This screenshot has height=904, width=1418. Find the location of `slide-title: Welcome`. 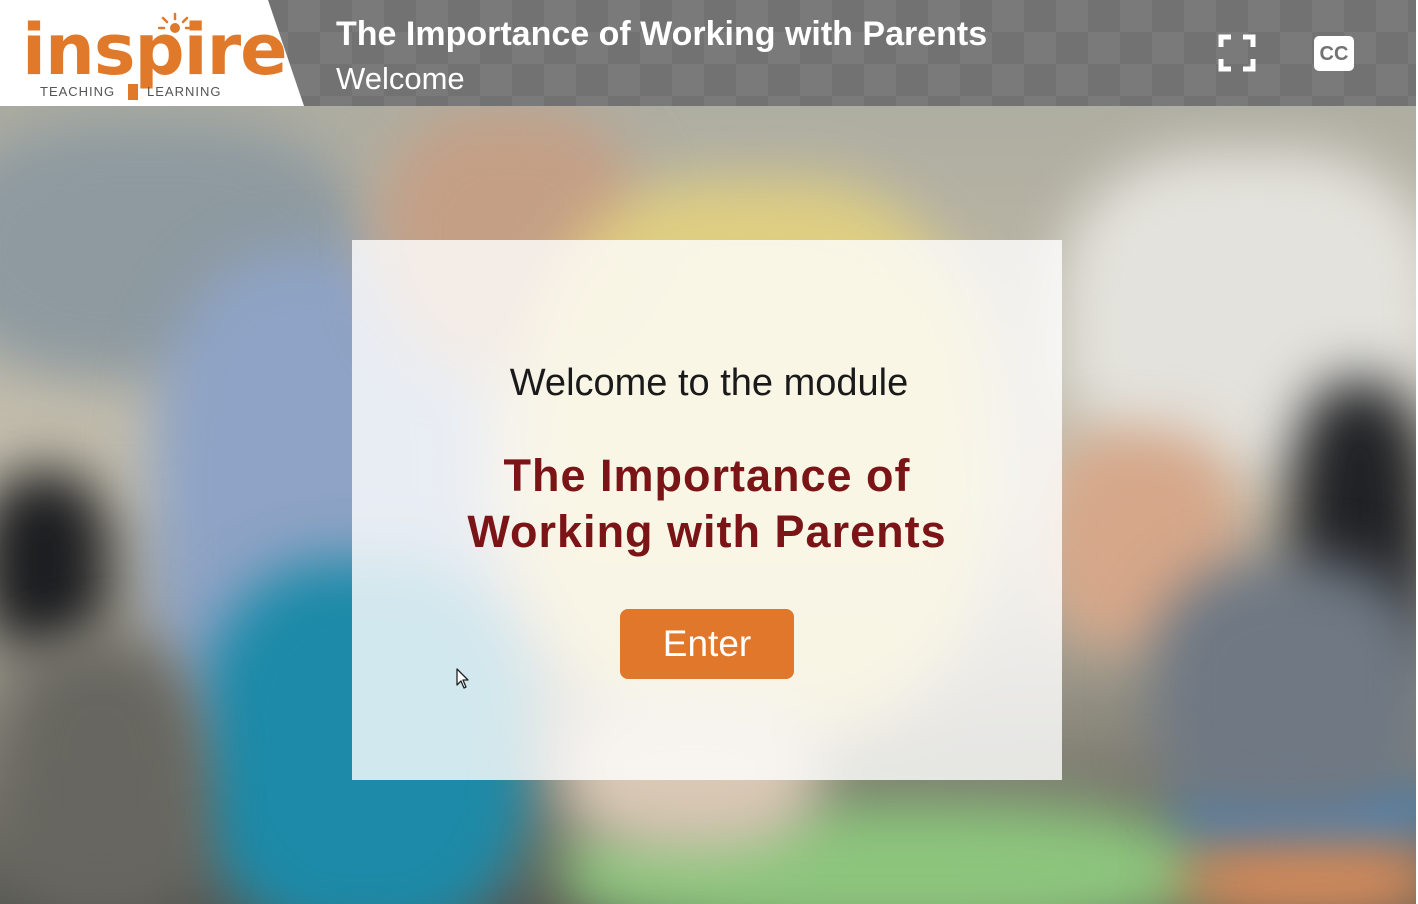

slide-title: Welcome is located at coordinates (400, 78).